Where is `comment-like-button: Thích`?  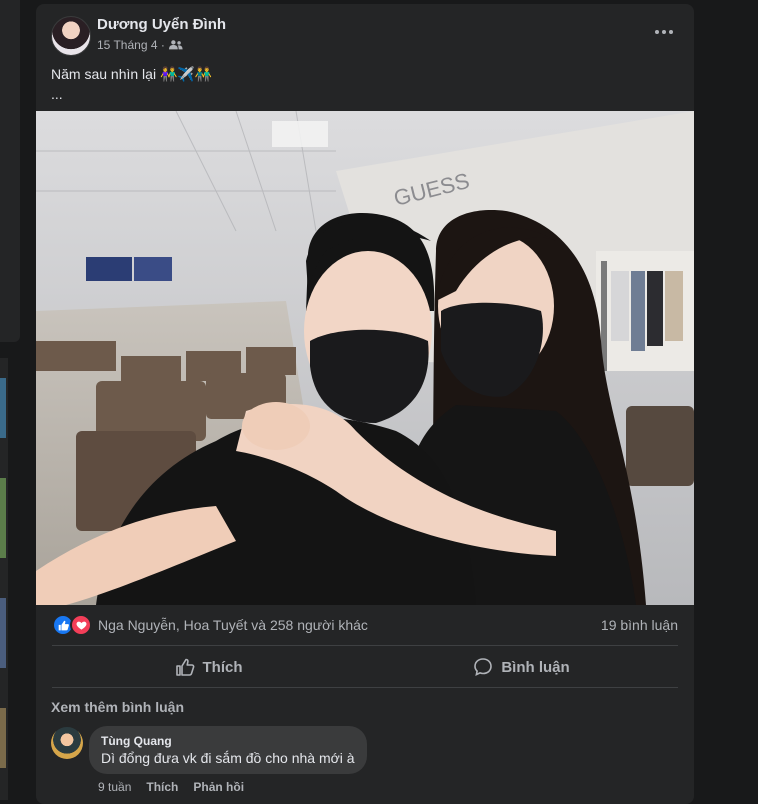
comment-like-button: Thích is located at coordinates (162, 787).